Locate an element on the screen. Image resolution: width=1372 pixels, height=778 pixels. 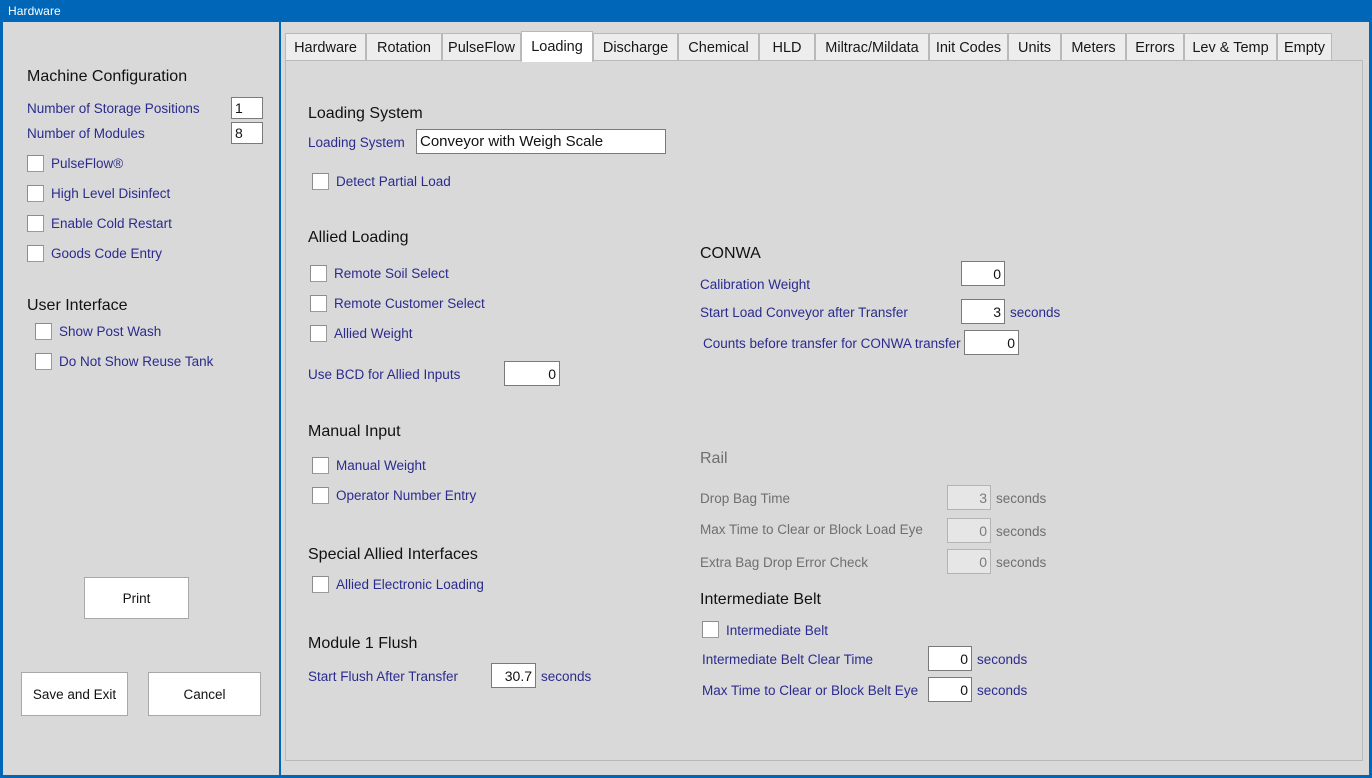
title-bar: Hardware is located at coordinates (686, 11).